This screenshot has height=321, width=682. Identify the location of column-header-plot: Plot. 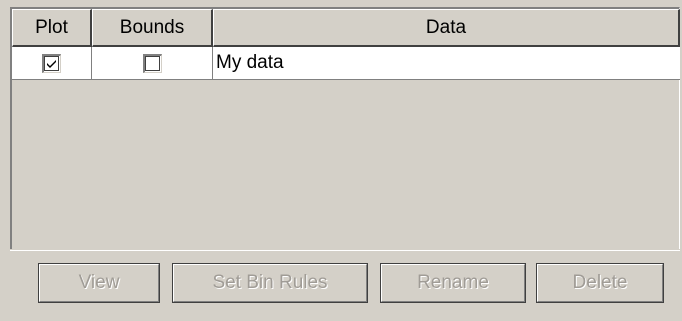
(52, 28).